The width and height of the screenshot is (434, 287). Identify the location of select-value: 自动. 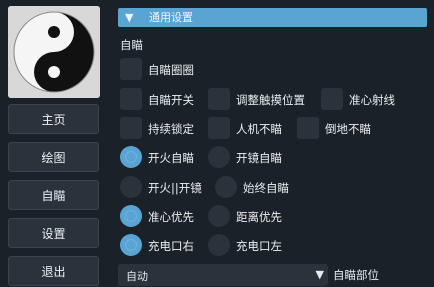
(137, 276).